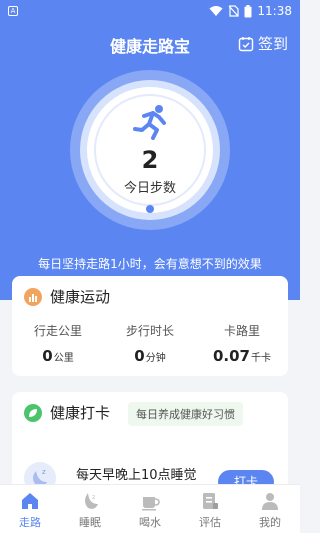 The height and width of the screenshot is (533, 320). I want to click on running-person-icon, so click(149, 122).